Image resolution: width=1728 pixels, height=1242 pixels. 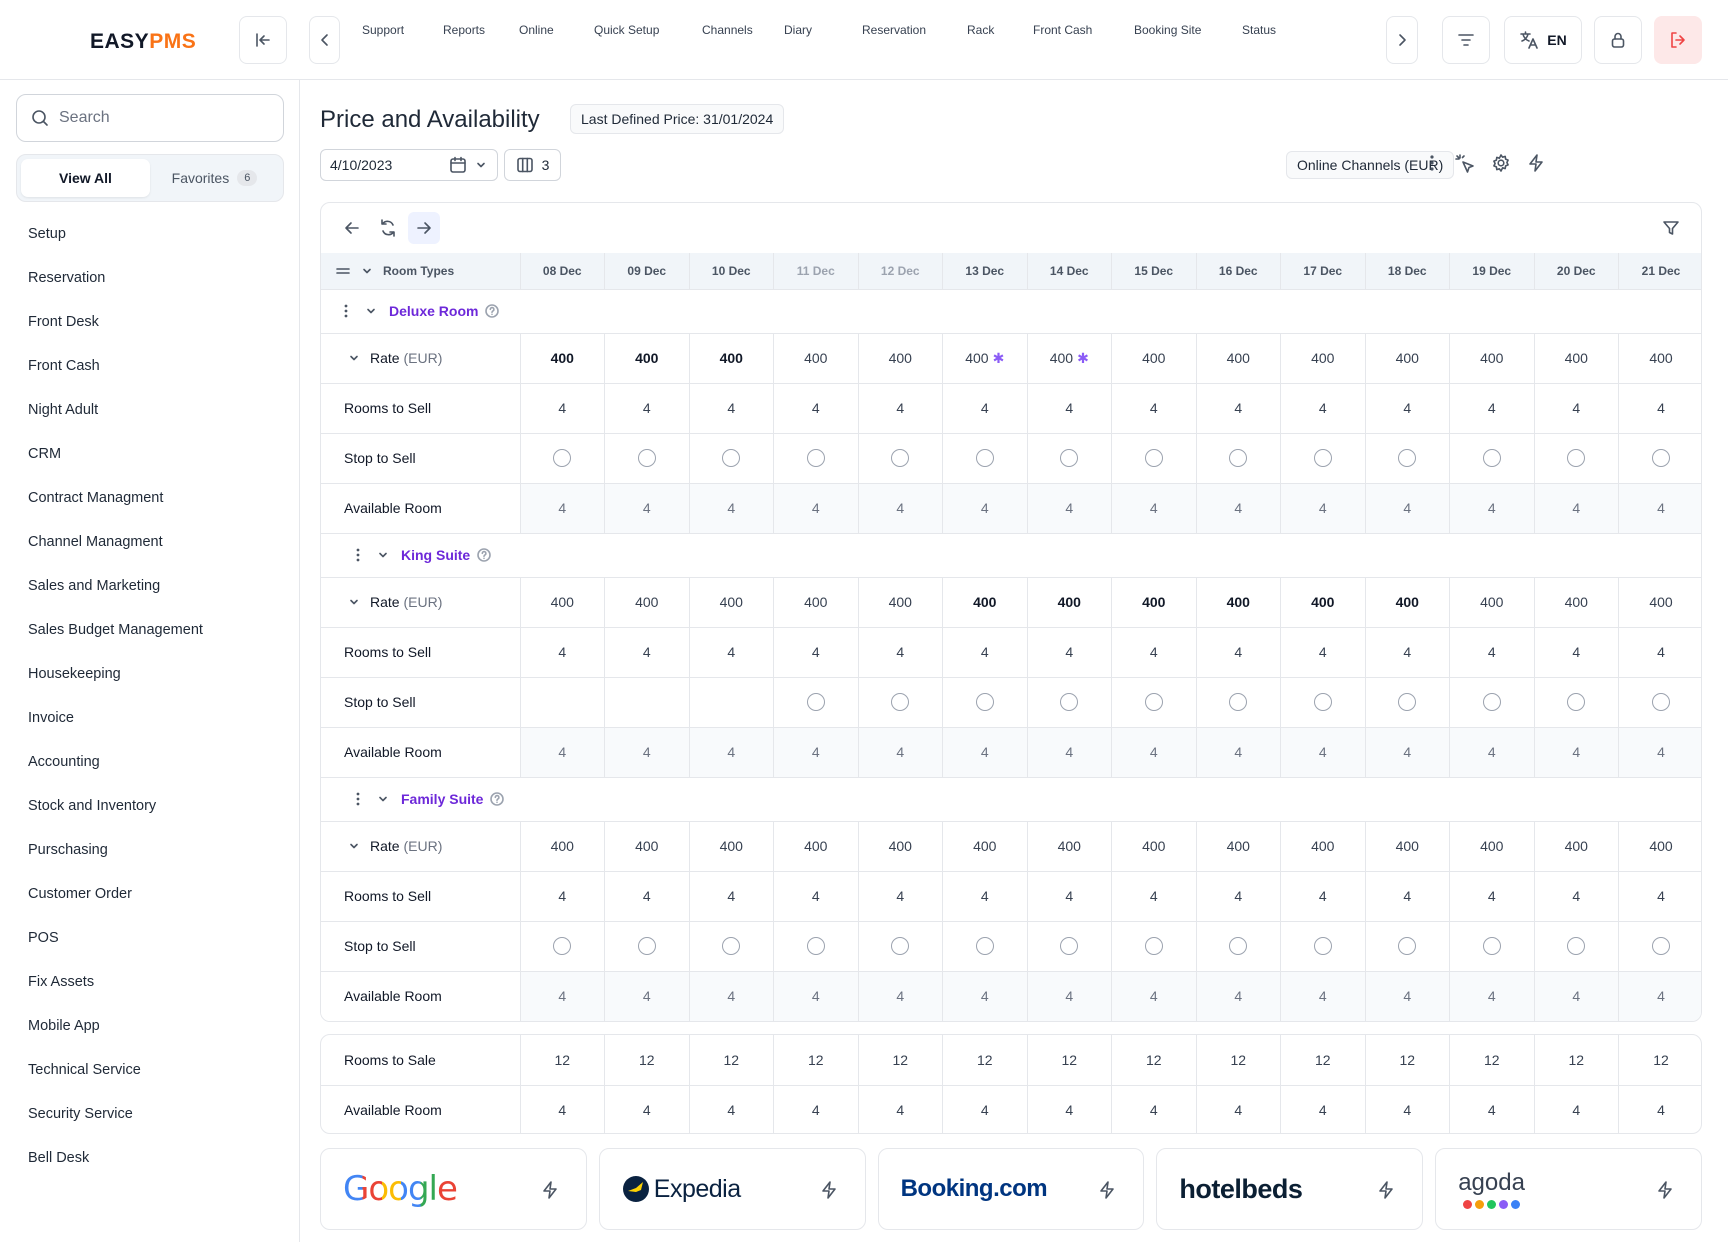 What do you see at coordinates (151, 1158) in the screenshot?
I see `sidebar-item-bell-desk: Bell Desk` at bounding box center [151, 1158].